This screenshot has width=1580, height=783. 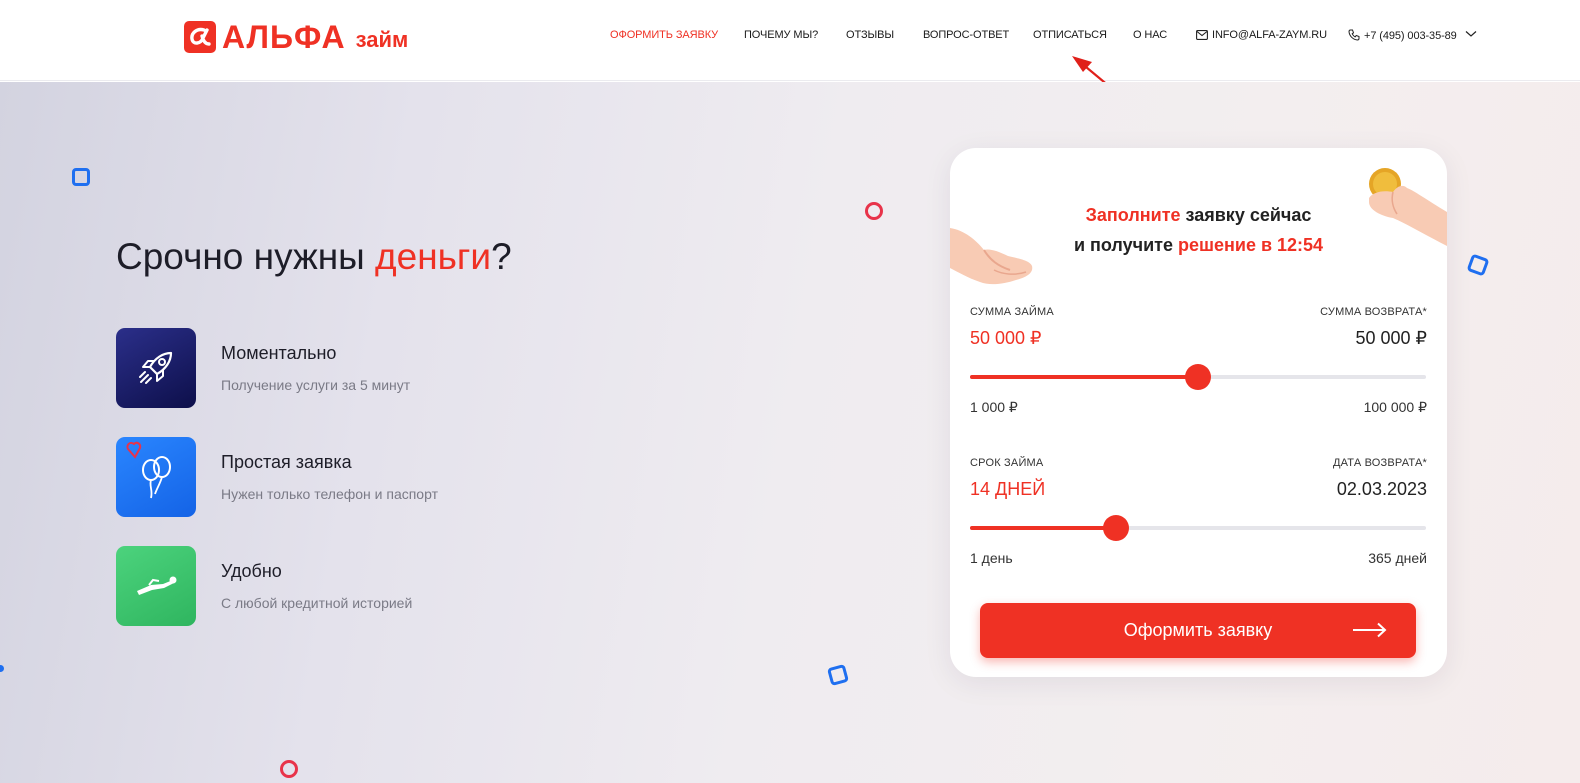 What do you see at coordinates (1008, 489) in the screenshot?
I see `loan-term-value: 14 ДНЕЙ` at bounding box center [1008, 489].